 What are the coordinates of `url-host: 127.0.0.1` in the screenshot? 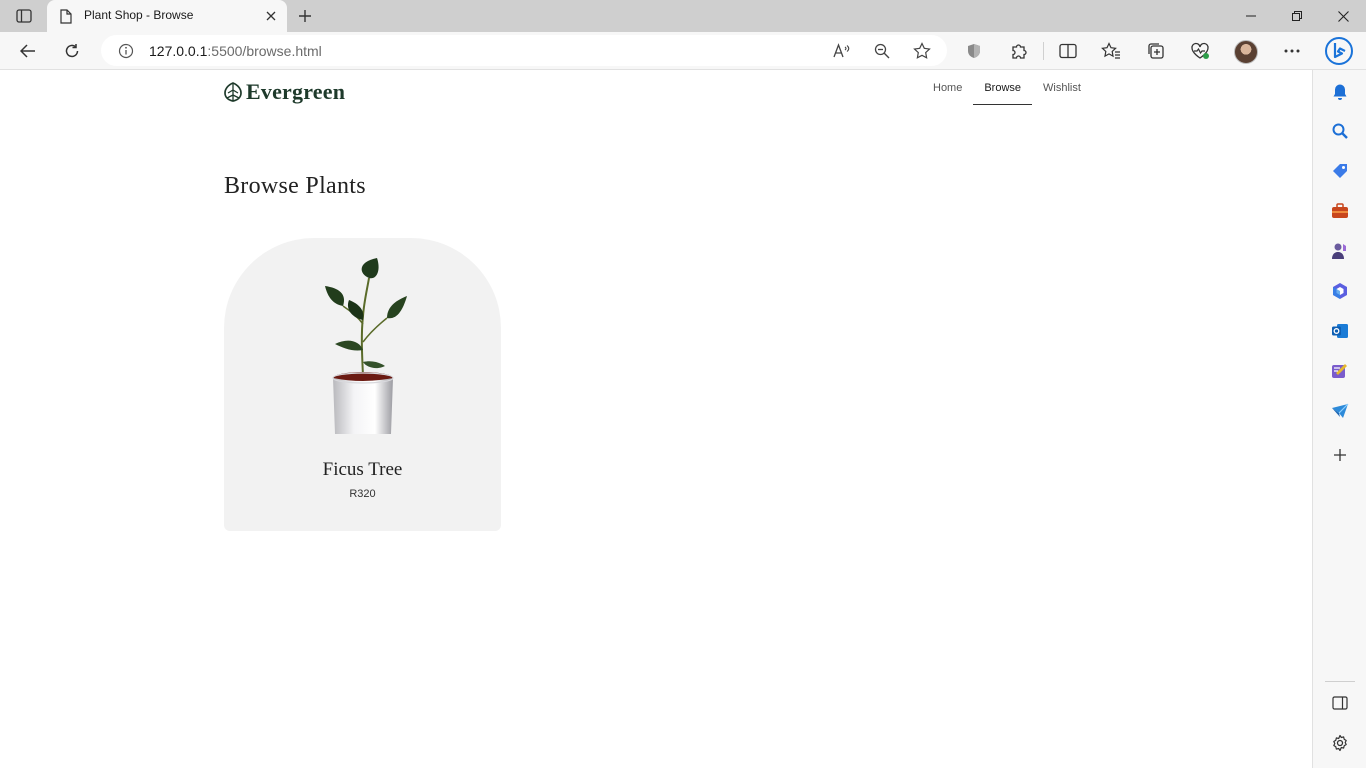 It's located at (178, 51).